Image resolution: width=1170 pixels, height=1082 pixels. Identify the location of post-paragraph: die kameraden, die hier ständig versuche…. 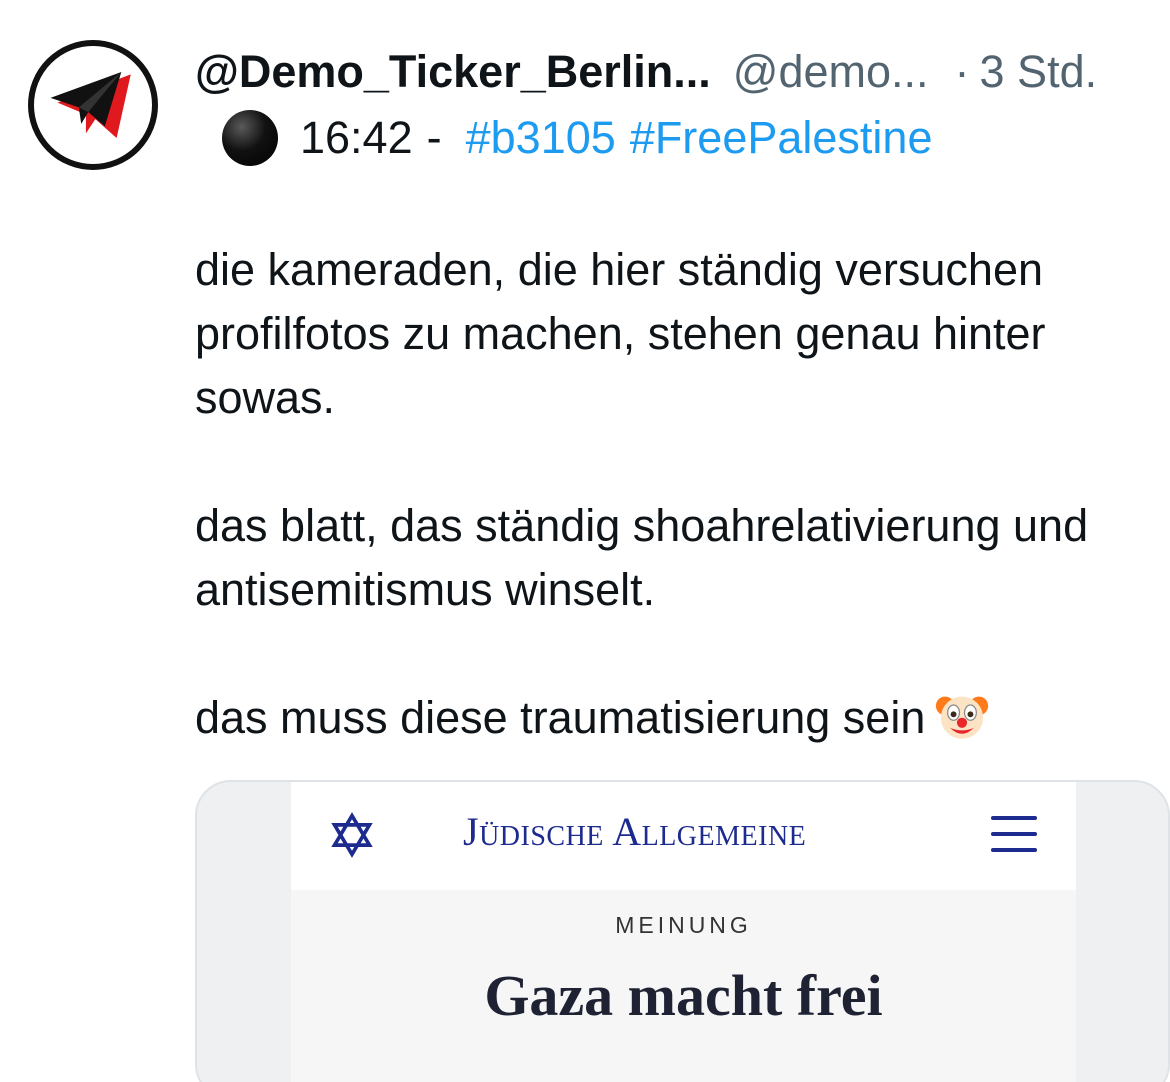
(620, 333).